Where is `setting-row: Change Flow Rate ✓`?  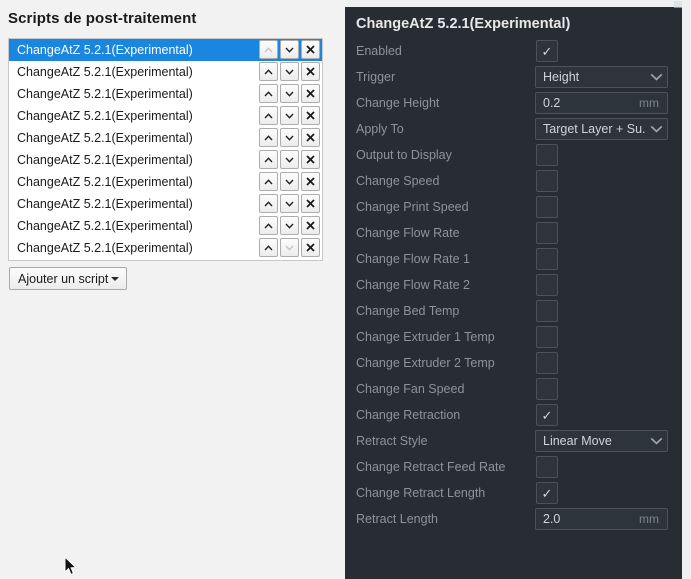 setting-row: Change Flow Rate ✓ is located at coordinates (513, 233).